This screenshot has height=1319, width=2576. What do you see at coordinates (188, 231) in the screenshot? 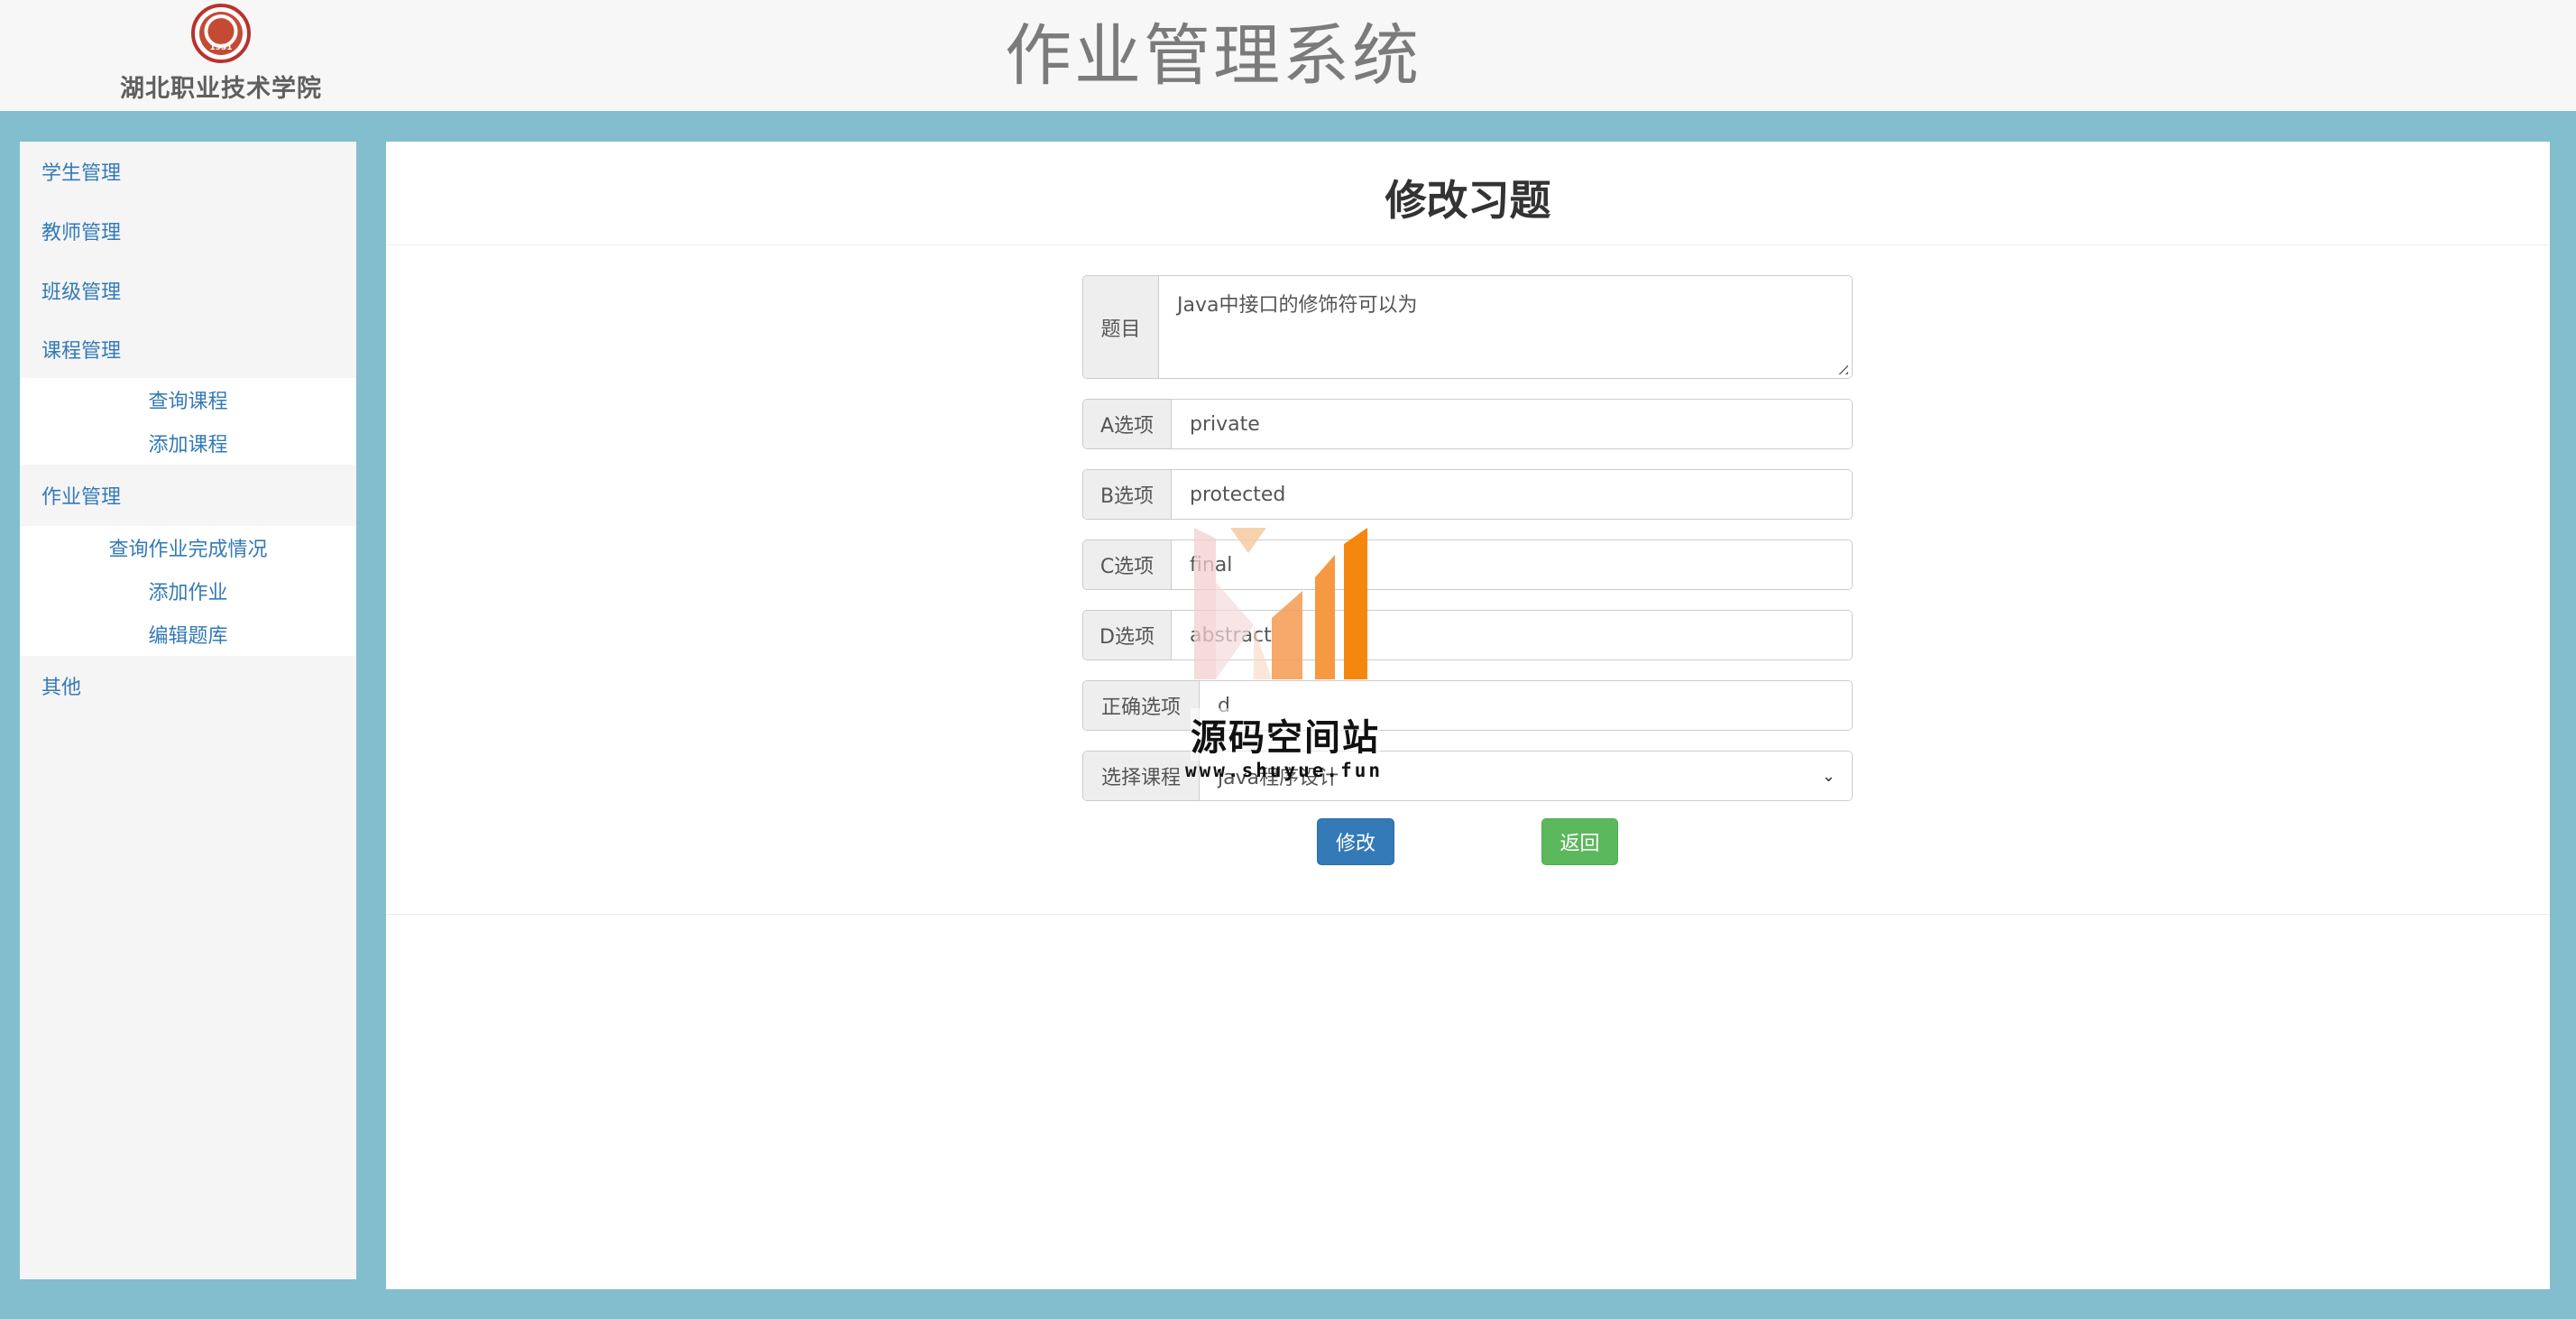
I see `sidebar-item-teacher-management: 教师管理` at bounding box center [188, 231].